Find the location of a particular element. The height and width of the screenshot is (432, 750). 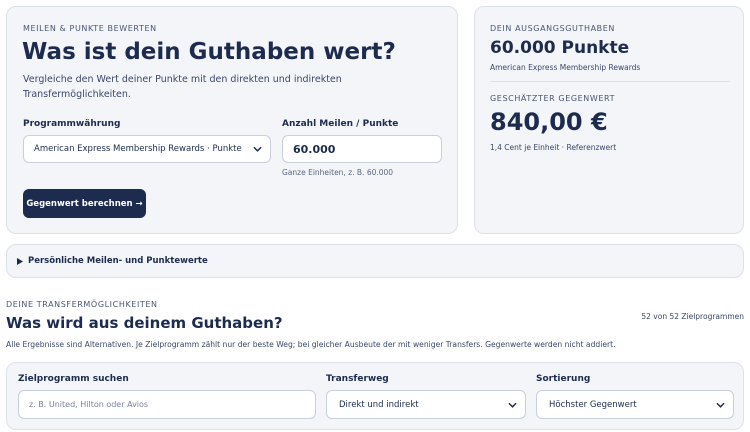

triangle-right-icon is located at coordinates (20, 261).